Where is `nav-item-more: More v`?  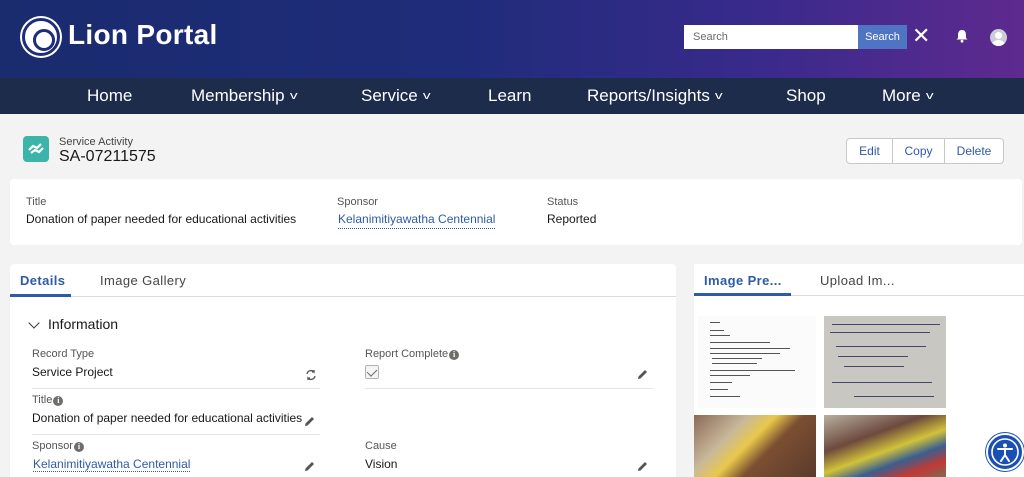 nav-item-more: More v is located at coordinates (908, 96).